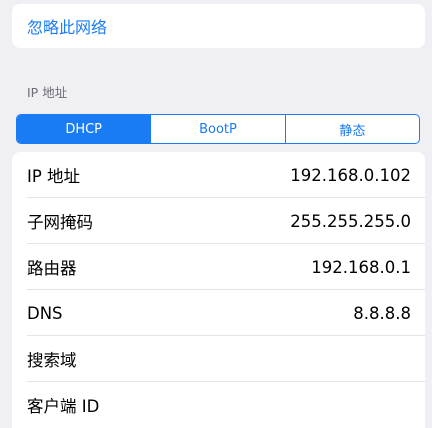 The height and width of the screenshot is (428, 432). I want to click on ip-address-value: 192.168.0.102, so click(350, 175).